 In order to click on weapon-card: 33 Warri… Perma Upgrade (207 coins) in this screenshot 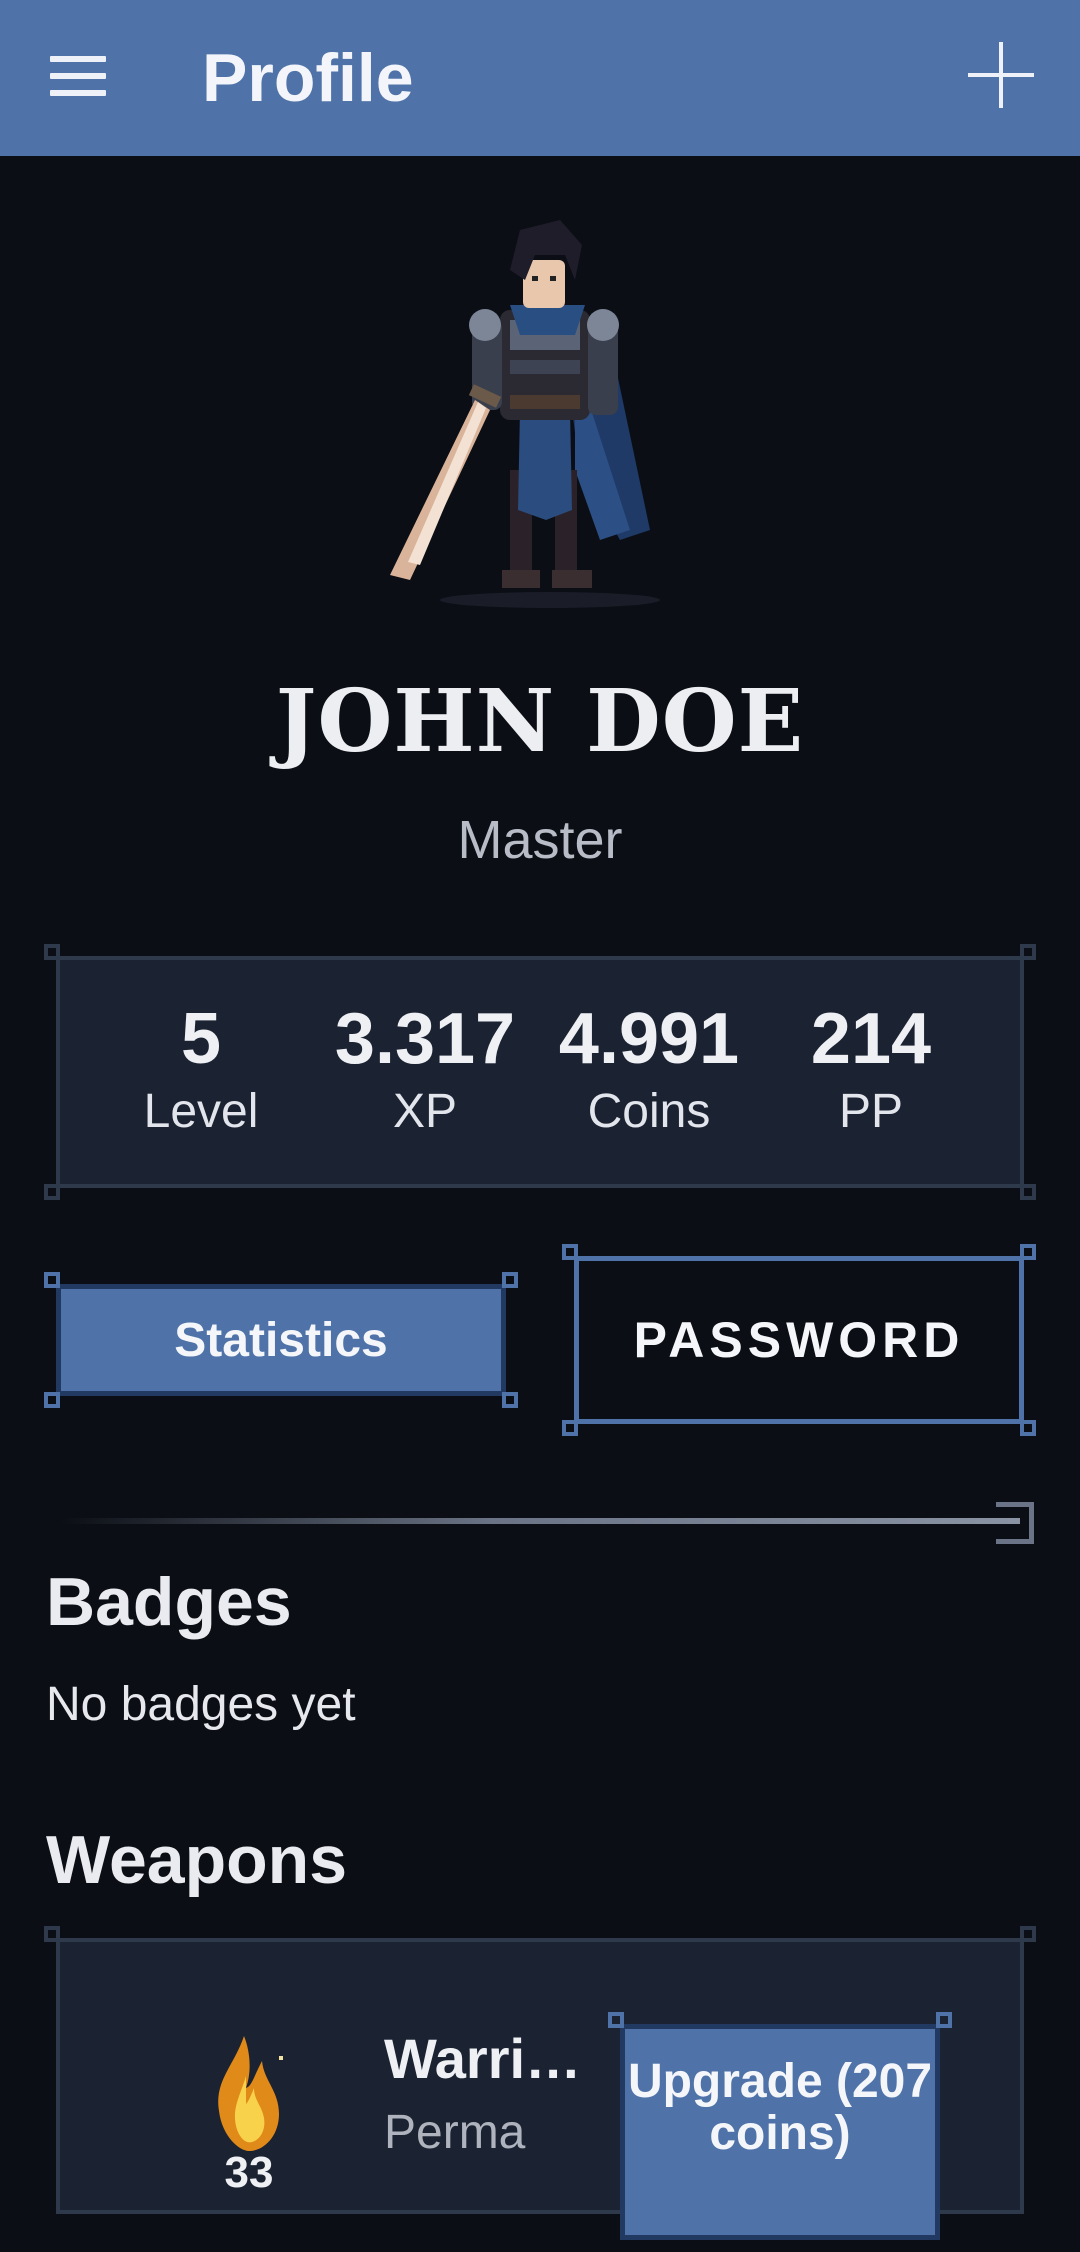, I will do `click(540, 2083)`.